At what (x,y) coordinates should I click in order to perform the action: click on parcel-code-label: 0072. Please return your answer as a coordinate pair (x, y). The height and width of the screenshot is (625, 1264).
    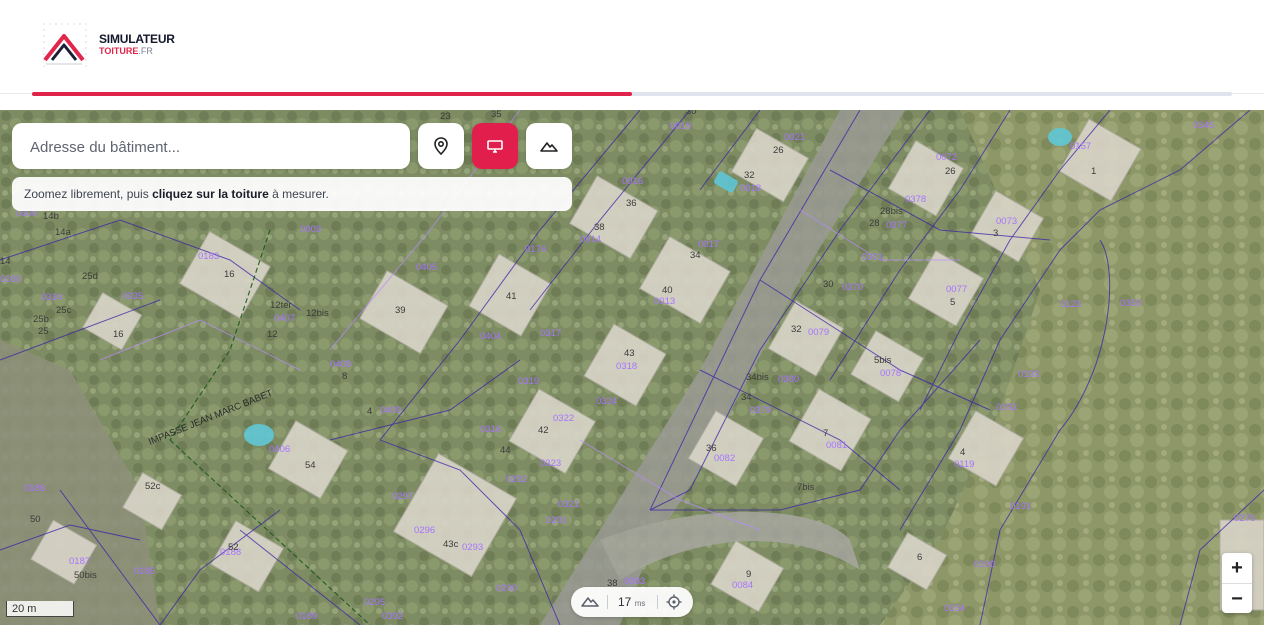
    Looking at the image, I should click on (946, 157).